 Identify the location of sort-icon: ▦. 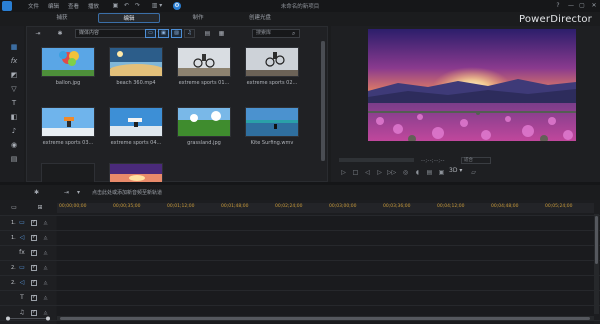
(221, 33).